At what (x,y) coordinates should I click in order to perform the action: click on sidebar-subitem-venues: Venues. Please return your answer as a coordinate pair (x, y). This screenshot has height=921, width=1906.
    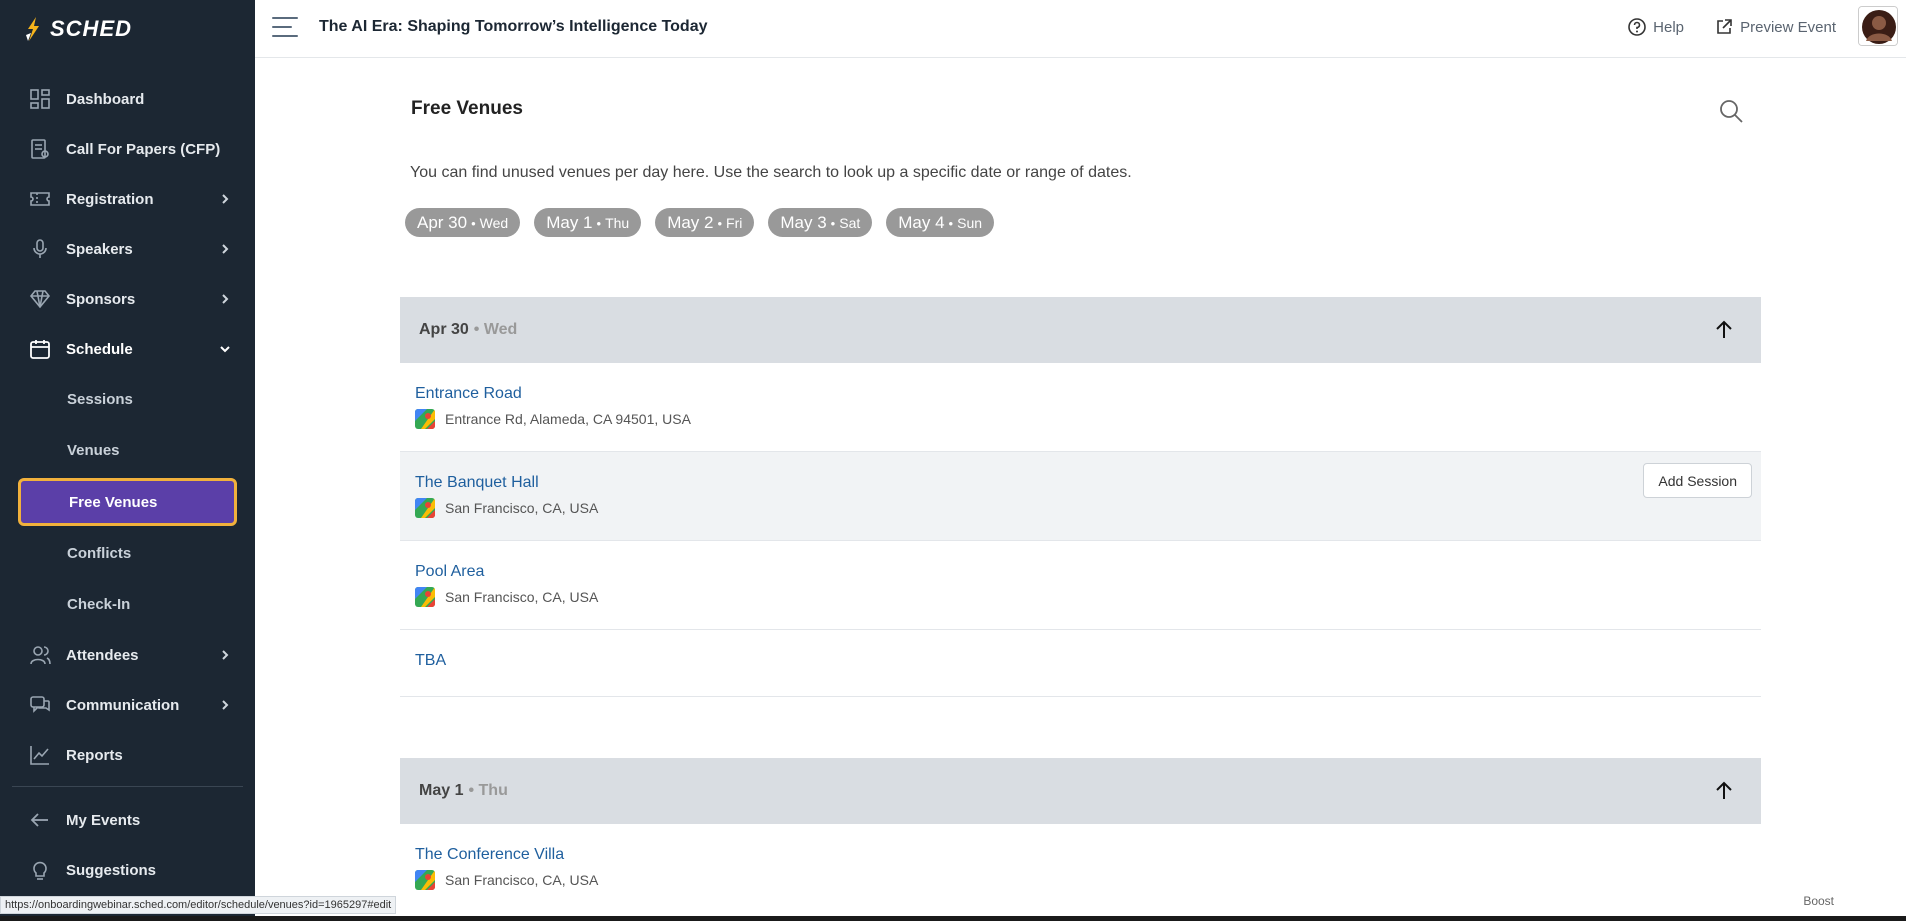
    Looking at the image, I should click on (127, 450).